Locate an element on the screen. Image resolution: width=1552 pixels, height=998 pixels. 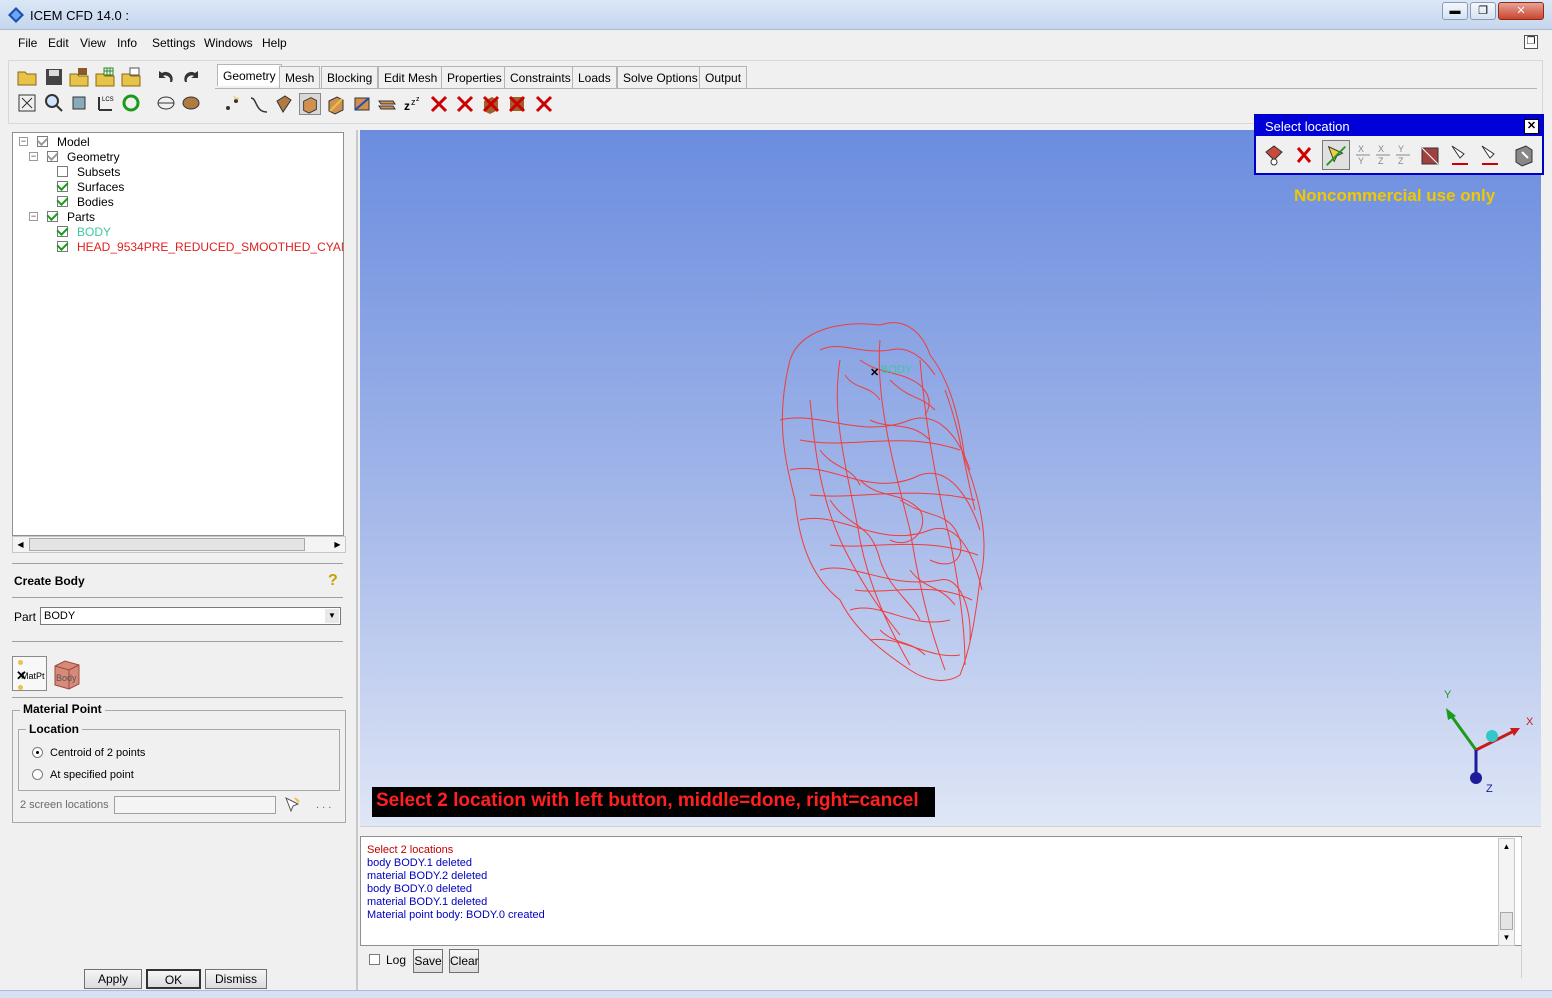
tree-expander-model: − is located at coordinates (23, 141).